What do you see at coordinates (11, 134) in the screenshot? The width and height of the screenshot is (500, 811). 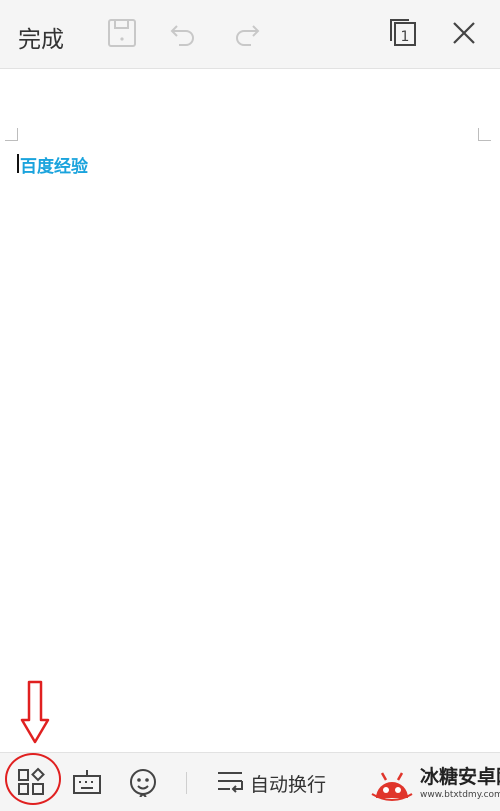 I see `page-margin-marker-left` at bounding box center [11, 134].